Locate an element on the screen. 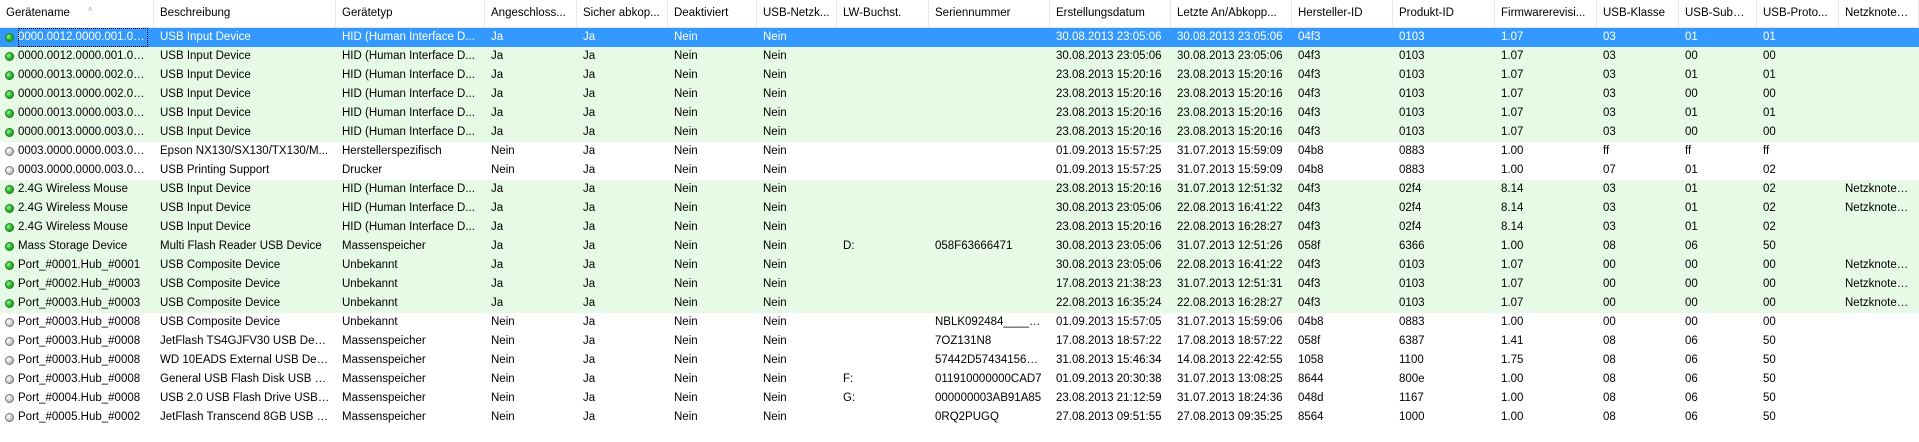 This screenshot has height=442, width=1919. cell-vendor: 04b8 is located at coordinates (1311, 322).